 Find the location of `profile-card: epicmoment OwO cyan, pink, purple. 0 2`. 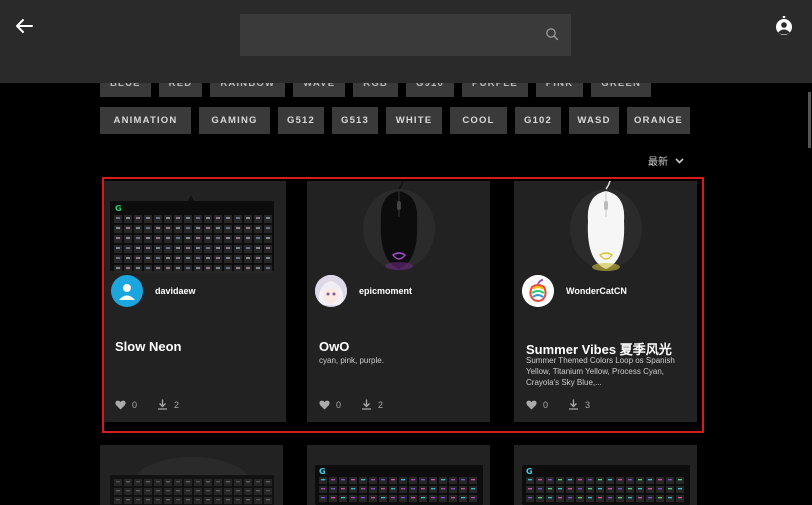

profile-card: epicmoment OwO cyan, pink, purple. 0 2 is located at coordinates (398, 301).